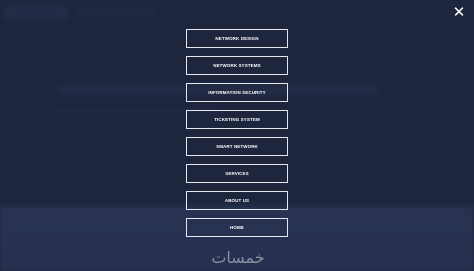 This screenshot has width=474, height=271. I want to click on watermark-text: خمسات, so click(238, 257).